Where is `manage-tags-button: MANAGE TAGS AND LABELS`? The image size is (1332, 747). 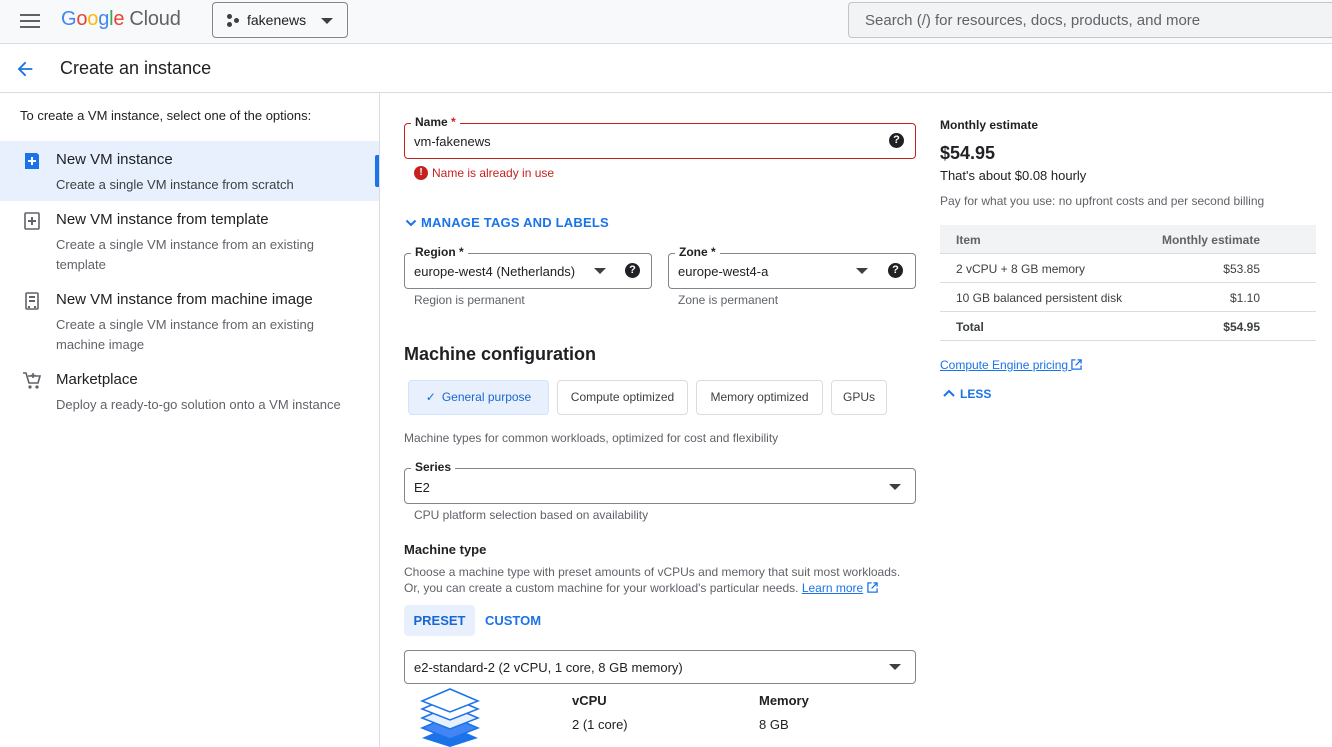 manage-tags-button: MANAGE TAGS AND LABELS is located at coordinates (507, 222).